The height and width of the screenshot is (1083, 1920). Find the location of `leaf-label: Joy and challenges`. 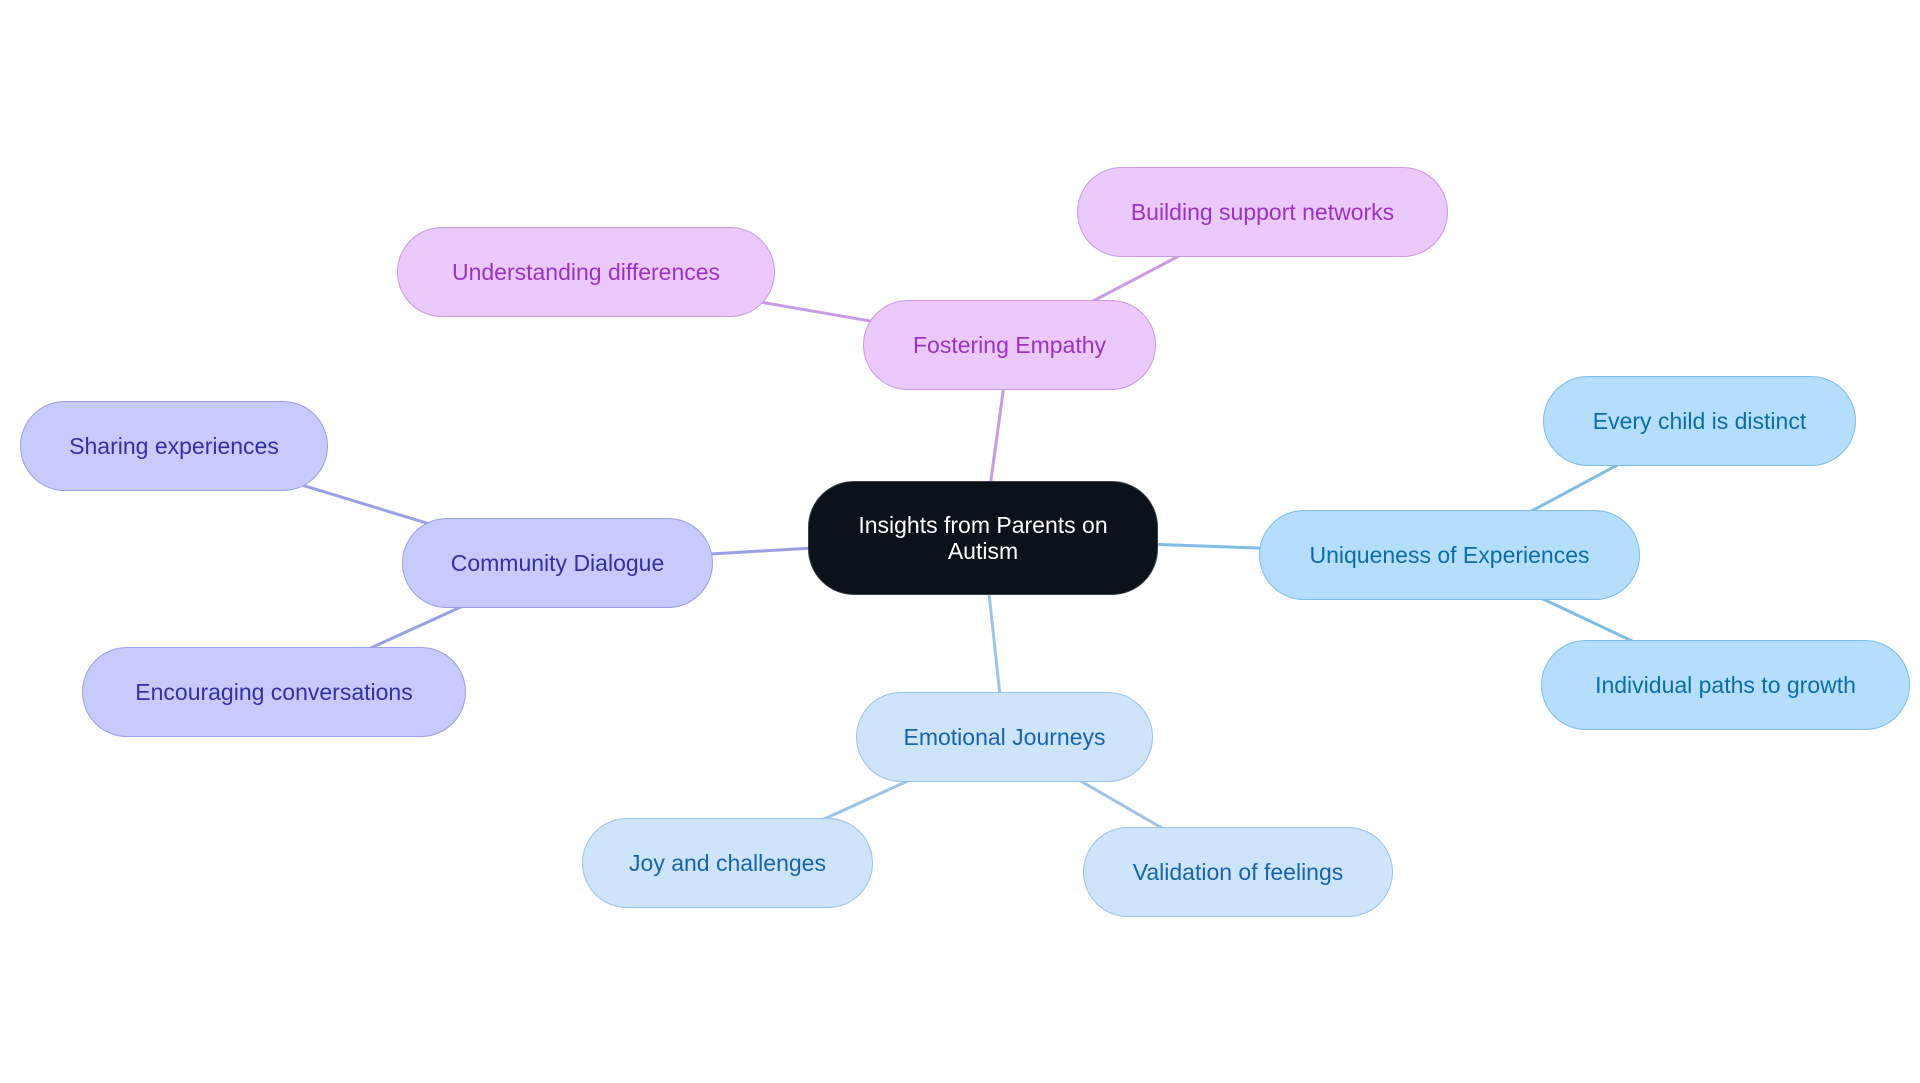

leaf-label: Joy and challenges is located at coordinates (727, 863).